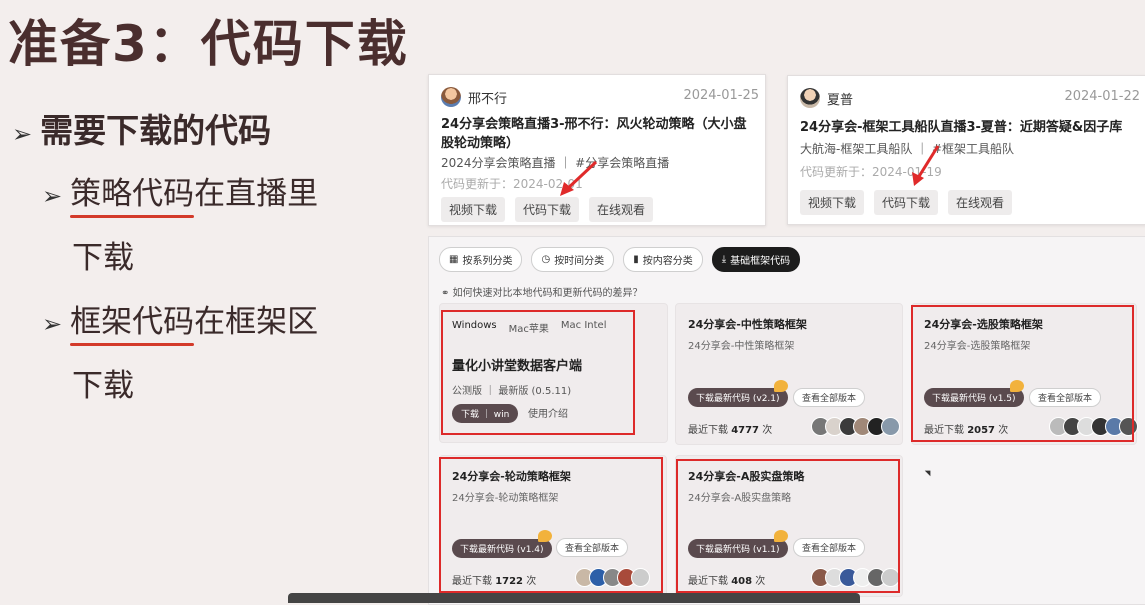  What do you see at coordinates (103, 386) in the screenshot?
I see `bullet-framework-code-line2: 下载` at bounding box center [103, 386].